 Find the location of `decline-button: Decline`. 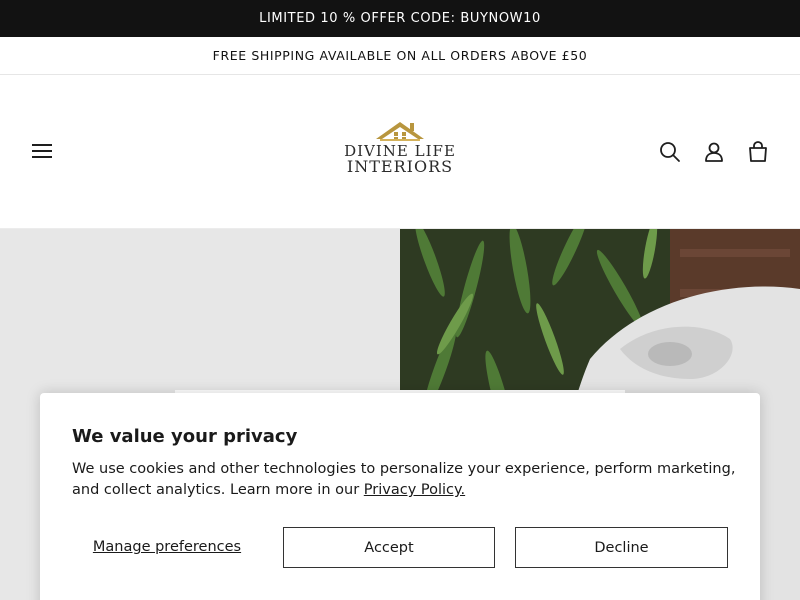

decline-button: Decline is located at coordinates (621, 547).